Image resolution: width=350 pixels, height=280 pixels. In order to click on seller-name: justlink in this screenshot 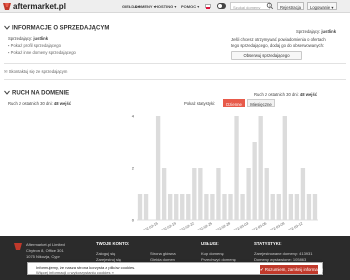, I will do `click(41, 38)`.